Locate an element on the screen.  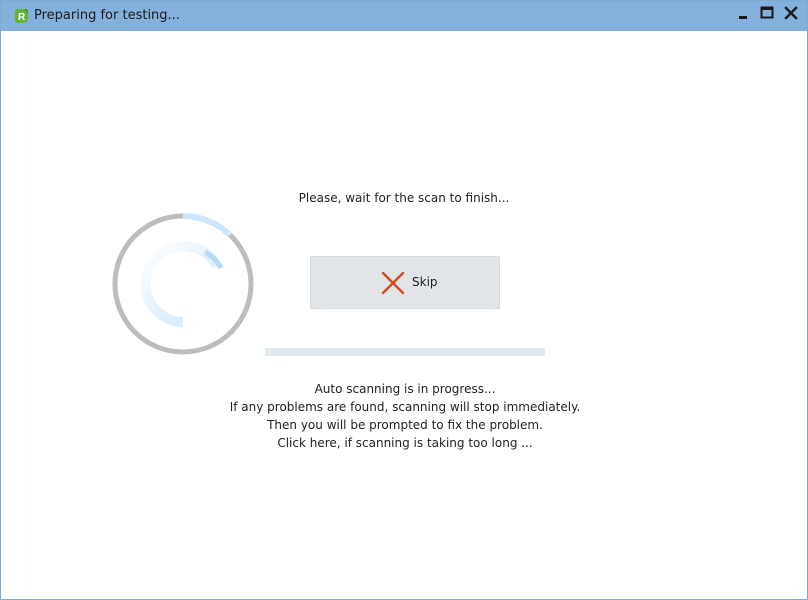
minimize-icon is located at coordinates (743, 17).